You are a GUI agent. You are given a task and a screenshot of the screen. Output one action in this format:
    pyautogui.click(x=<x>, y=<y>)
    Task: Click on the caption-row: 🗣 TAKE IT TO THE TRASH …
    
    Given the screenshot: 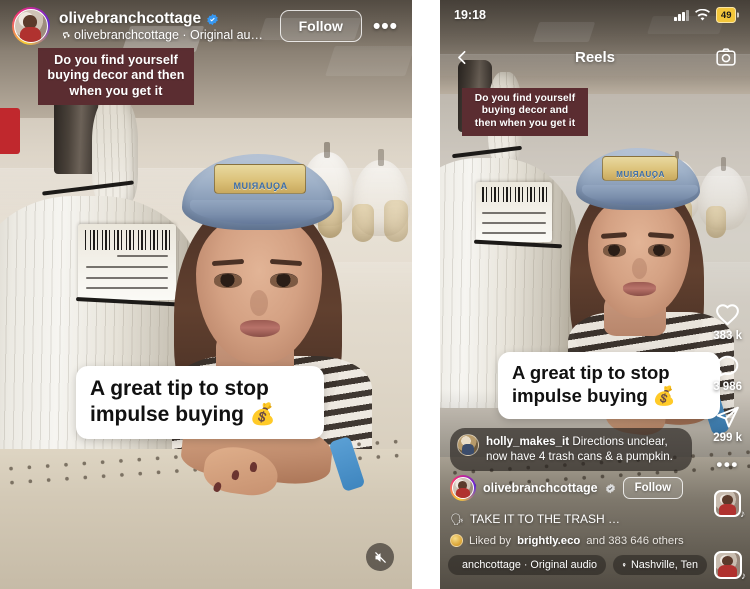 What is the action you would take?
    pyautogui.click(x=572, y=519)
    